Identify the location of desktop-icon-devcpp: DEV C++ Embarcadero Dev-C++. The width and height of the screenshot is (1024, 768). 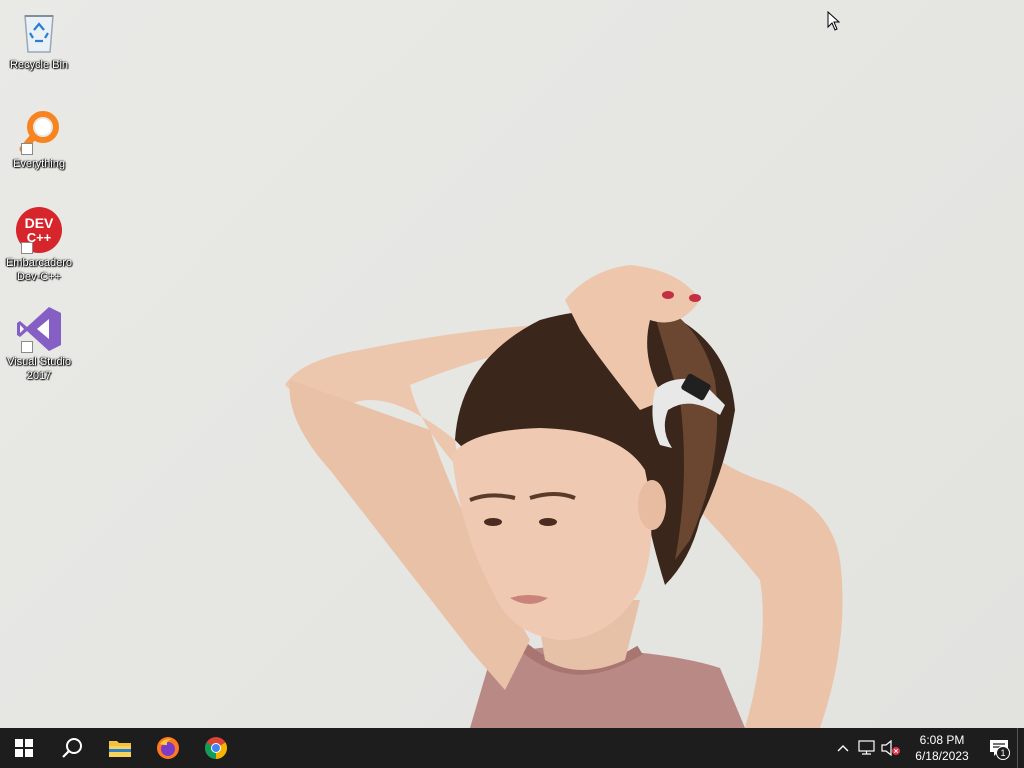
(39, 245).